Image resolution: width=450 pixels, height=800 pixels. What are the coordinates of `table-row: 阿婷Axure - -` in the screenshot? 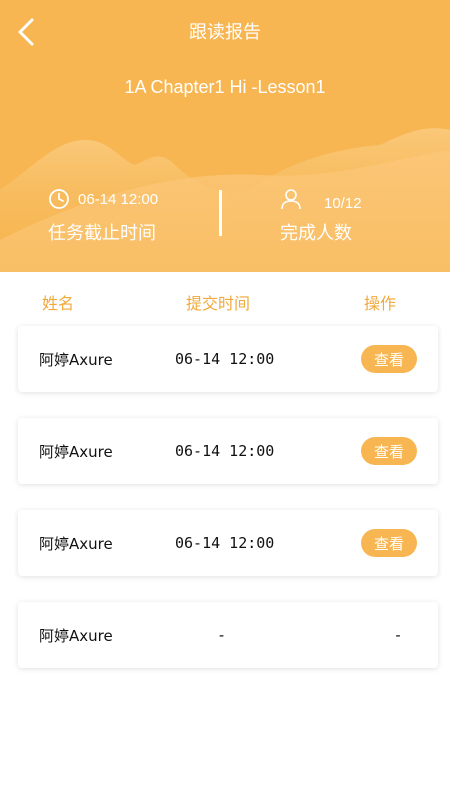 It's located at (228, 635).